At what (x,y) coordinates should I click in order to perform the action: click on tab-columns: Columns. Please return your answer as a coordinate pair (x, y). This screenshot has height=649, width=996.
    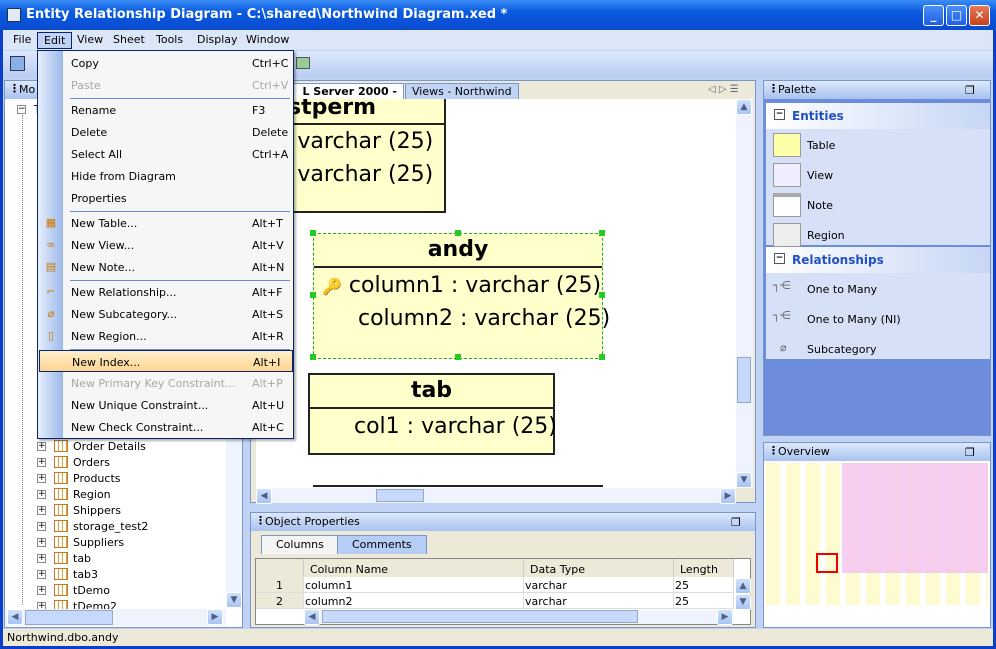
    Looking at the image, I should click on (300, 544).